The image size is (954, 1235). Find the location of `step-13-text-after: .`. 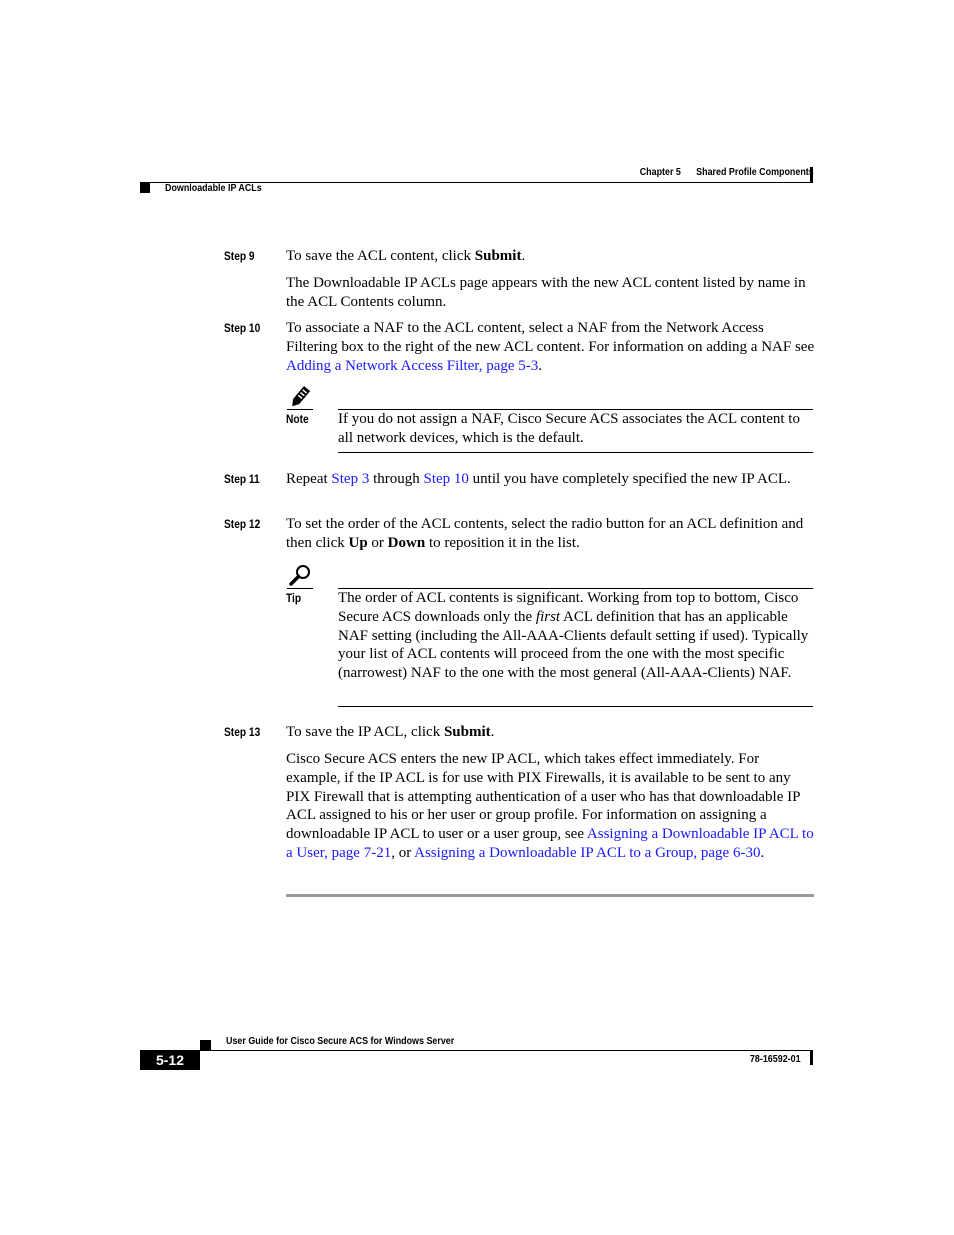

step-13-text-after: . is located at coordinates (492, 732).